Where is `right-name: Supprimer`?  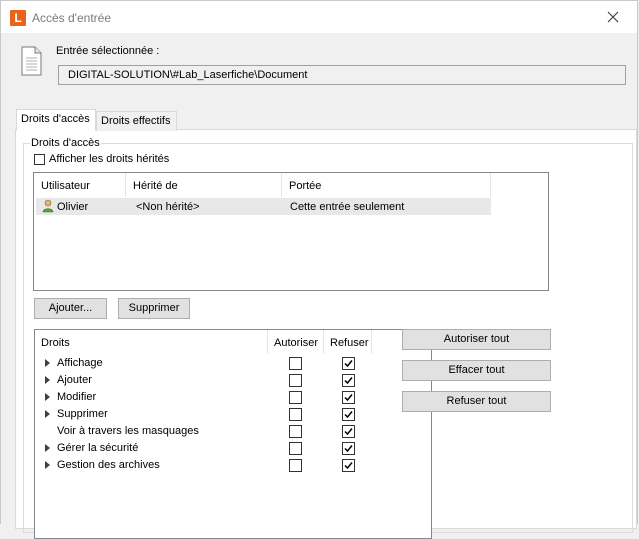 right-name: Supprimer is located at coordinates (82, 414).